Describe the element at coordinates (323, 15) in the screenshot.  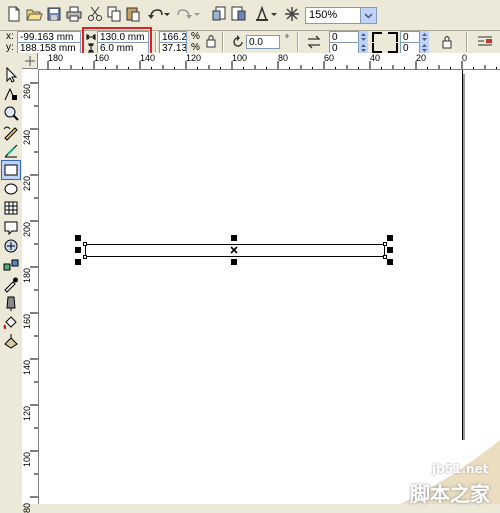
I see `zoom-level-value: 150%` at that location.